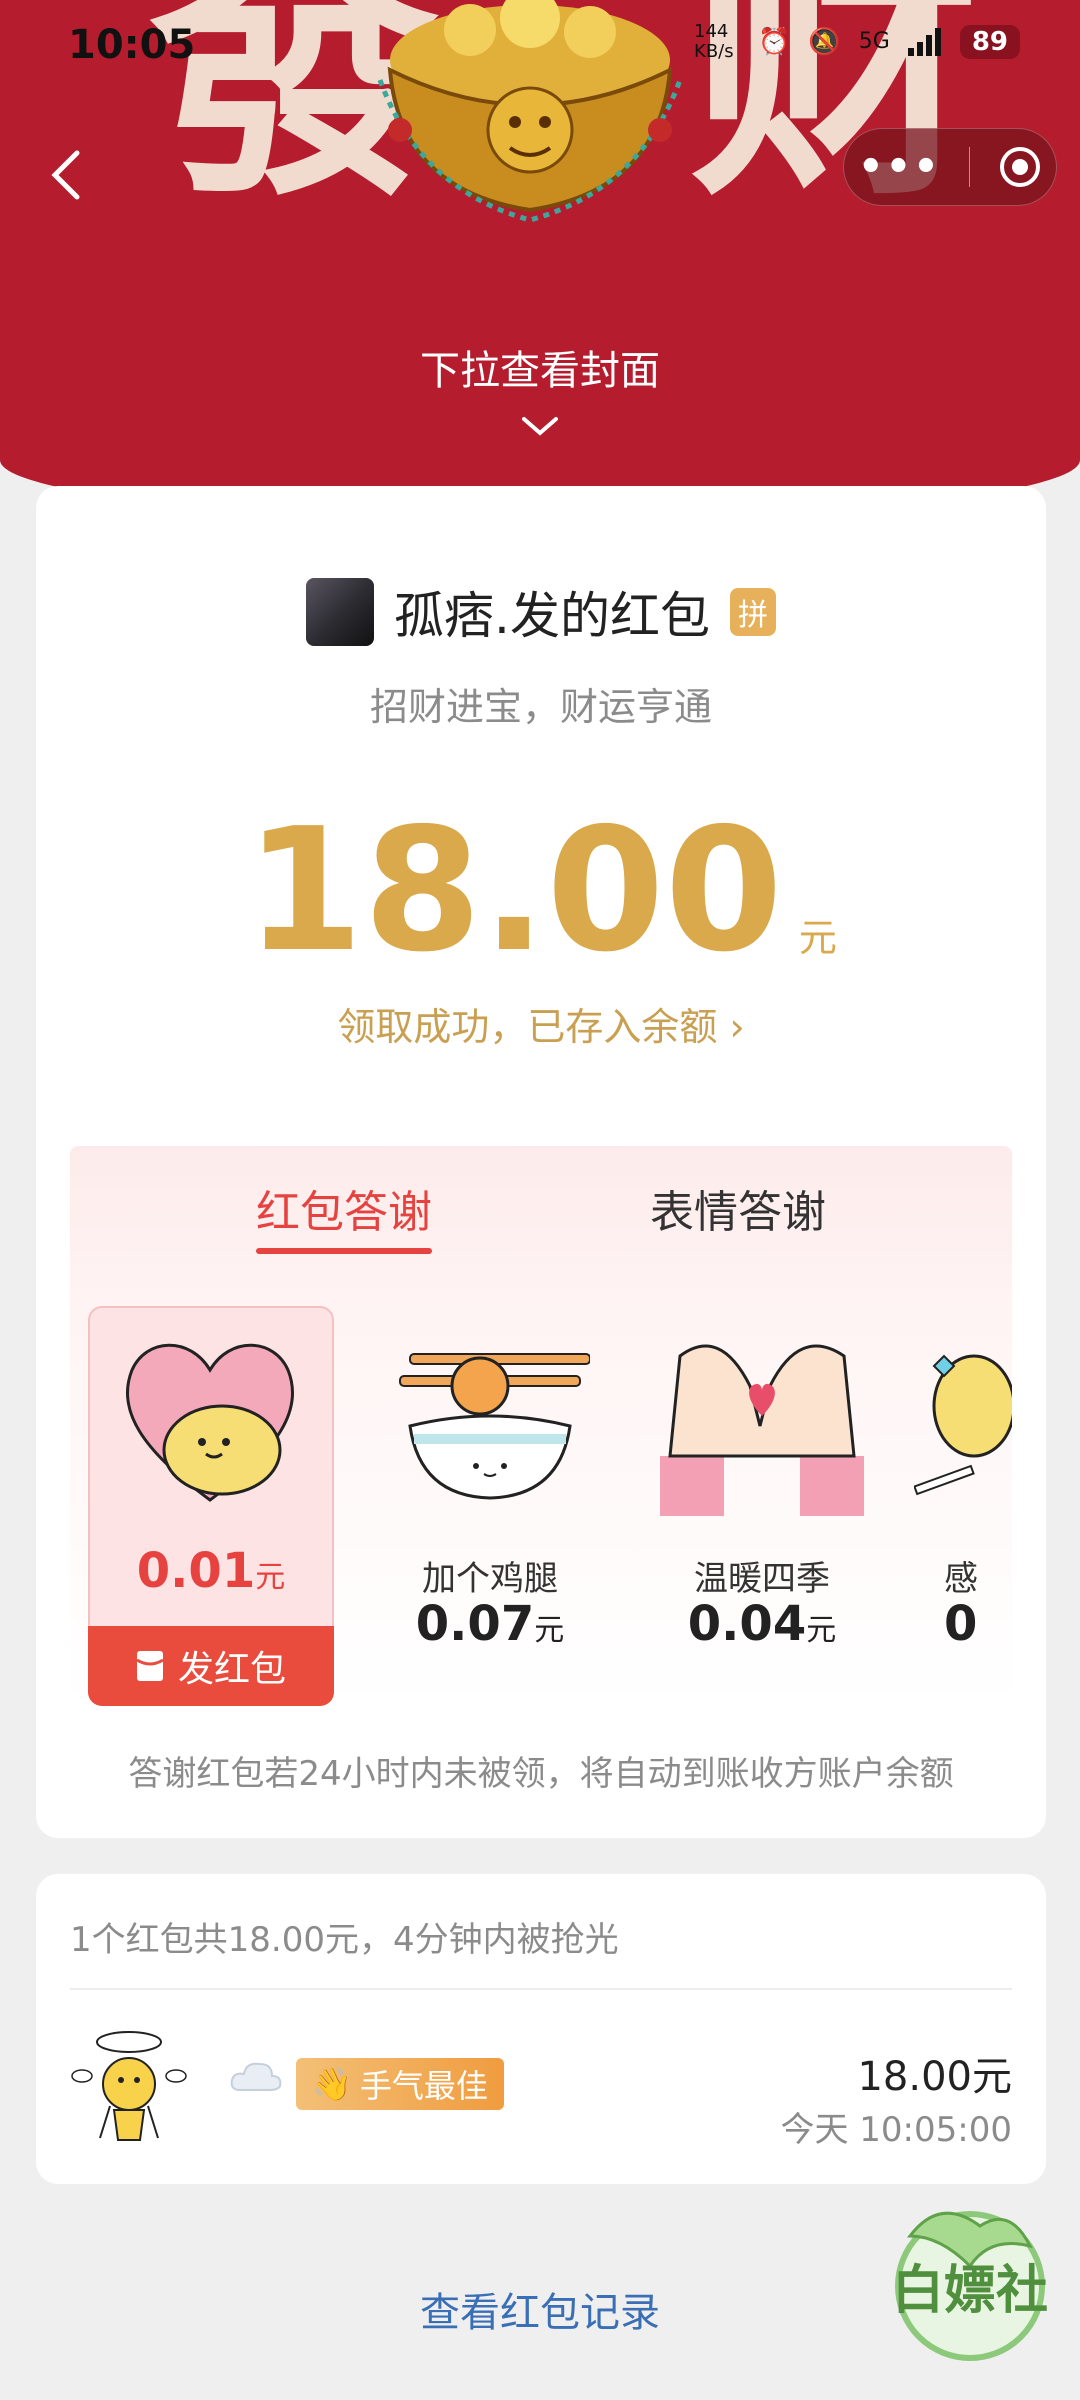  I want to click on auto-refund-note: 答谢红包若24小时内未被领，将自动到账收方账户余额, so click(541, 1774).